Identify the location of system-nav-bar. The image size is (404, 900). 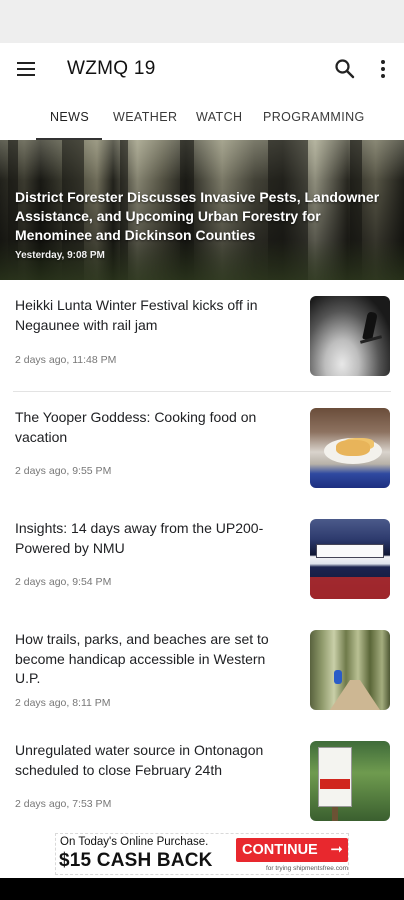
(202, 889).